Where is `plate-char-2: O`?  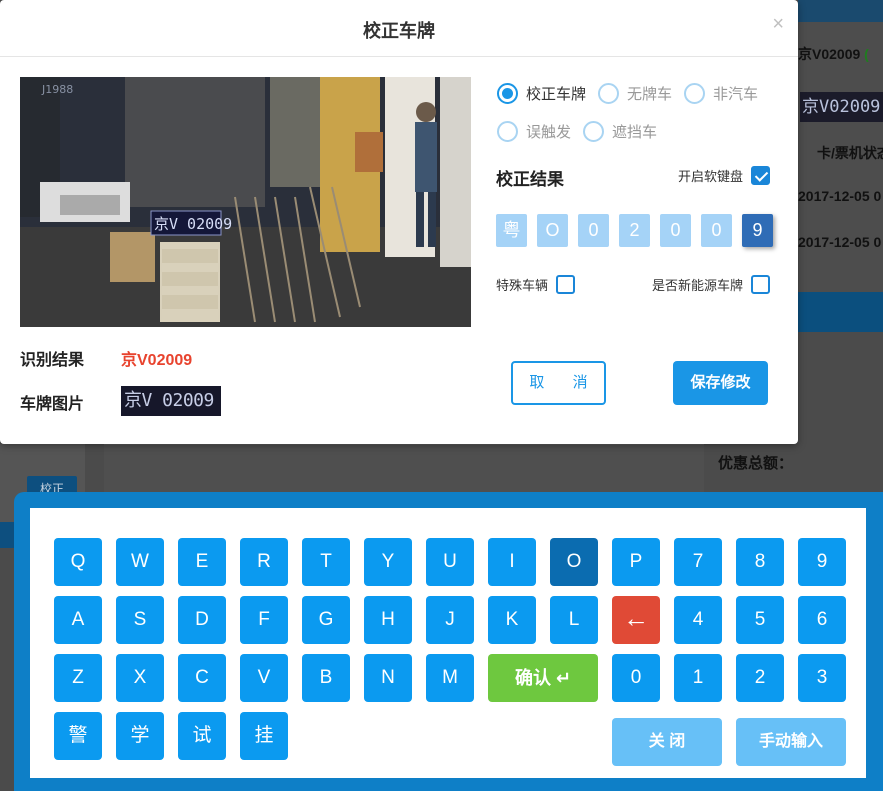 plate-char-2: O is located at coordinates (552, 230).